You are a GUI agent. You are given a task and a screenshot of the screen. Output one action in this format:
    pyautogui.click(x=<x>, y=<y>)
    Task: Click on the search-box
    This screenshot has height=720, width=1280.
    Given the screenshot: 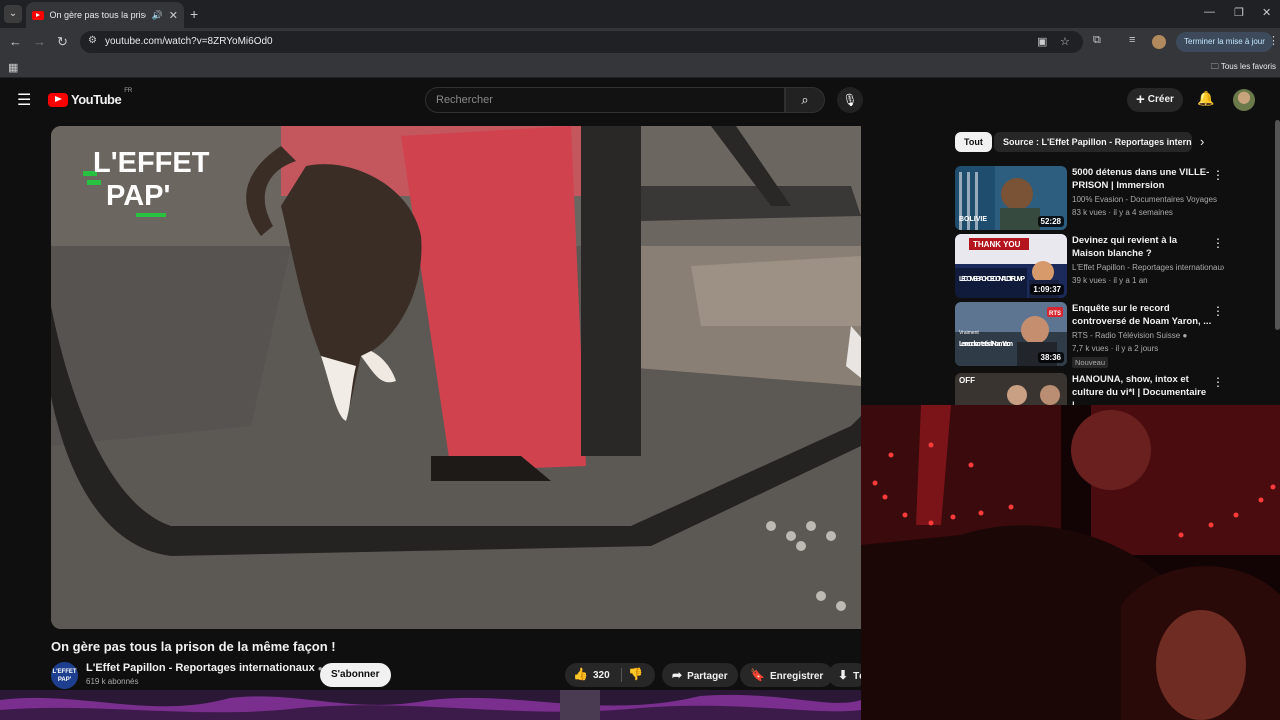 What is the action you would take?
    pyautogui.click(x=605, y=100)
    